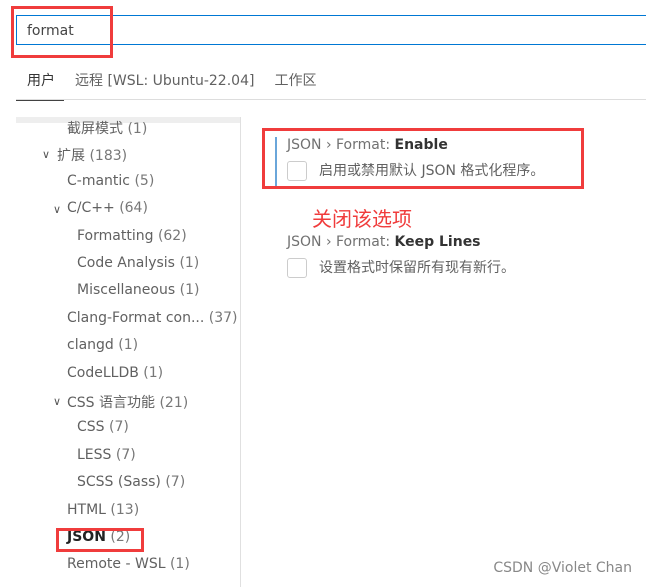  I want to click on tree-item-count: (21), so click(174, 403).